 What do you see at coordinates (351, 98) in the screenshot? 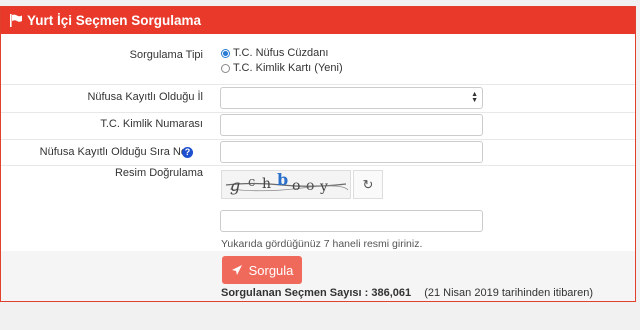
I see `province-select: ▲ ▼` at bounding box center [351, 98].